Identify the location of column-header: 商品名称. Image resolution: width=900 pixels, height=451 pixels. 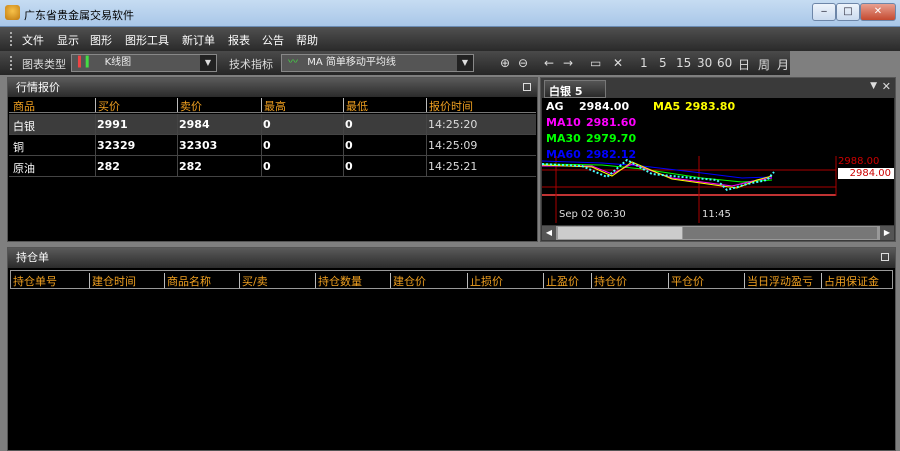
(187, 280).